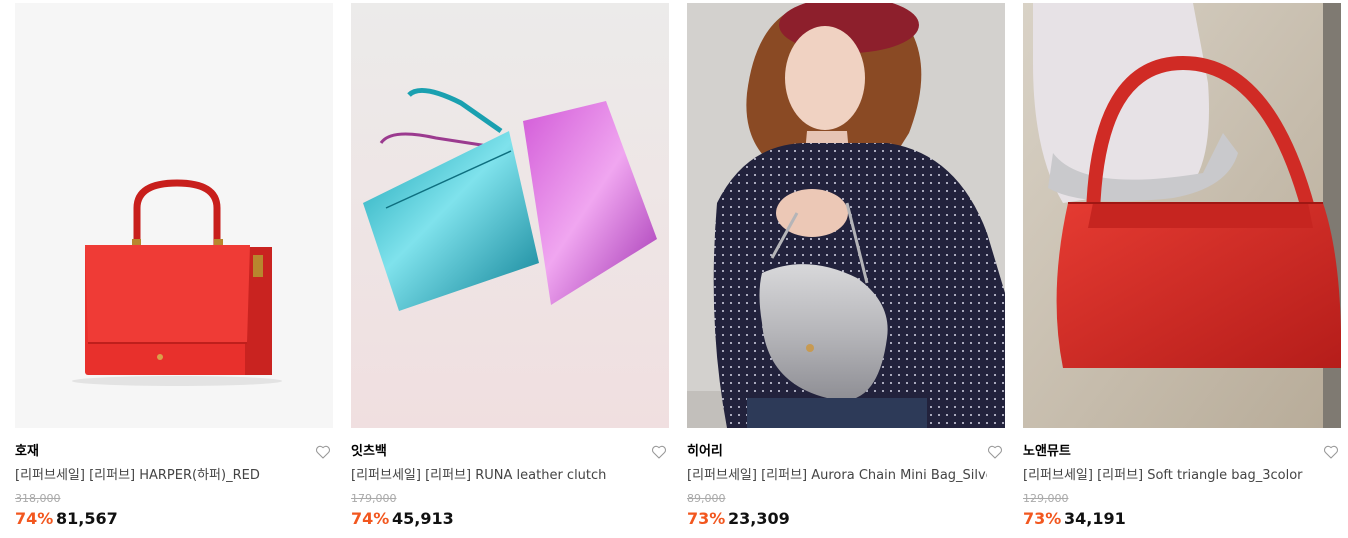 This screenshot has width=1348, height=538. Describe the element at coordinates (27, 452) in the screenshot. I see `brand-name: 호재` at that location.